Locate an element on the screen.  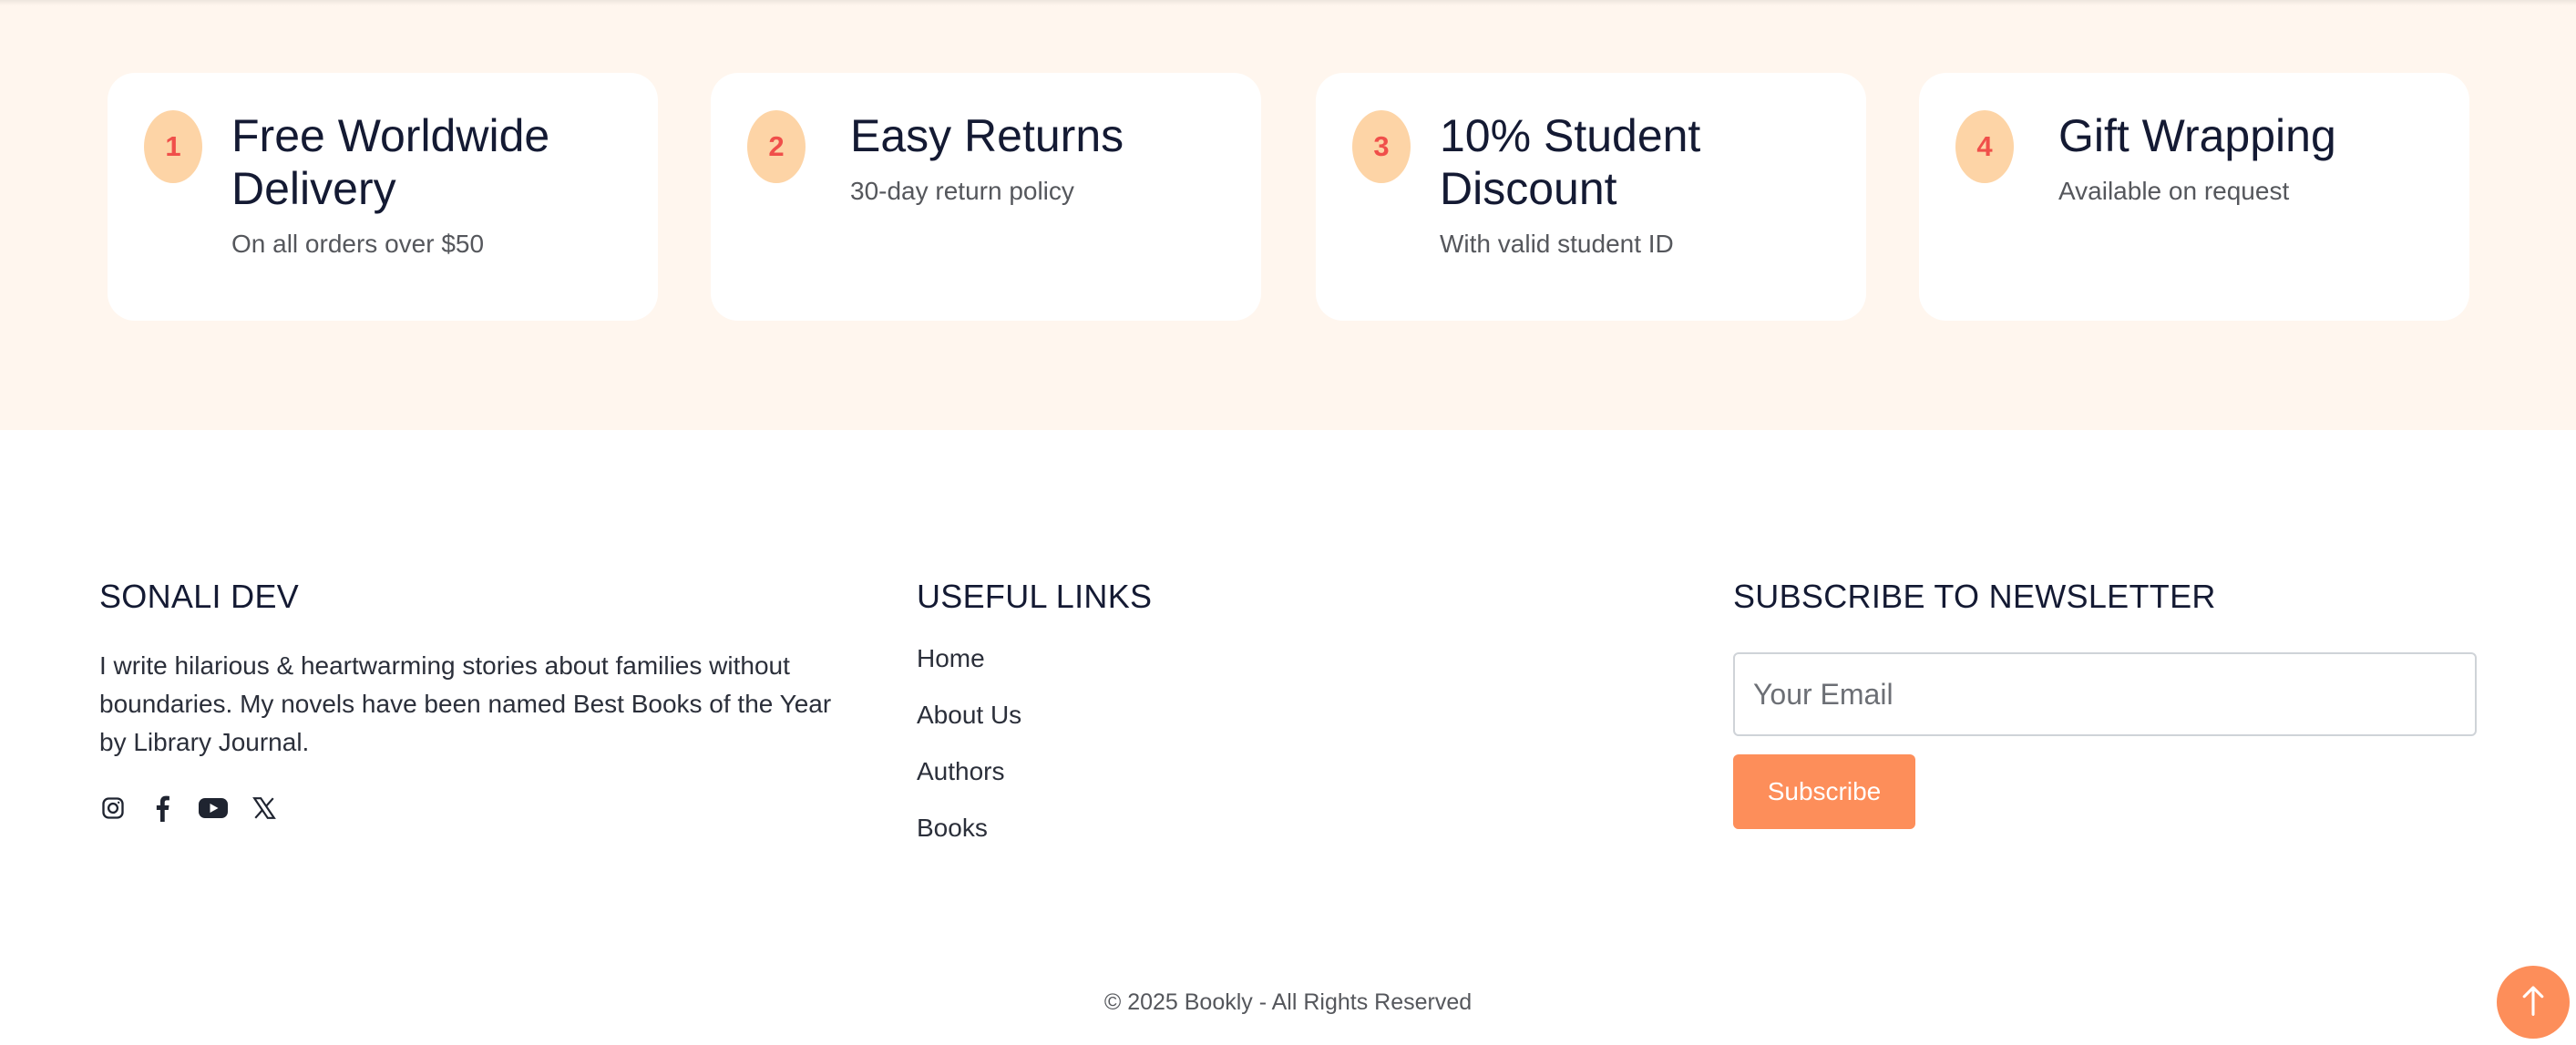
feature-subtitle: 30-day return policy is located at coordinates (962, 191).